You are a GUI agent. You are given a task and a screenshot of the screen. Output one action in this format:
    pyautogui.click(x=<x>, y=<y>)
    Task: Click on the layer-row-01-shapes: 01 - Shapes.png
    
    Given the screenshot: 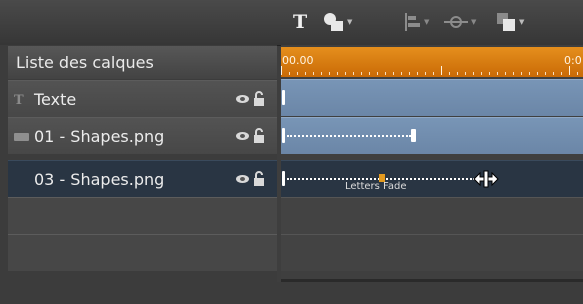 What is the action you would take?
    pyautogui.click(x=142, y=135)
    